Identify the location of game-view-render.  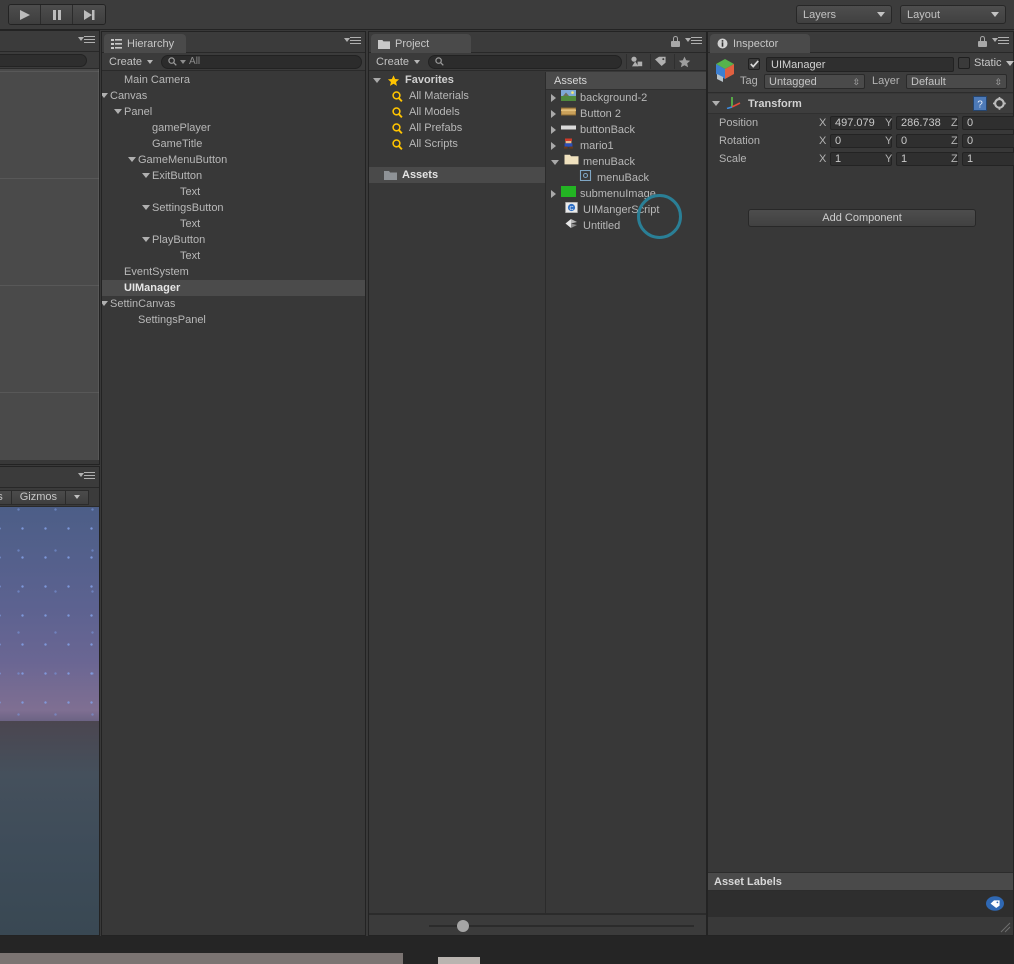
(49, 721).